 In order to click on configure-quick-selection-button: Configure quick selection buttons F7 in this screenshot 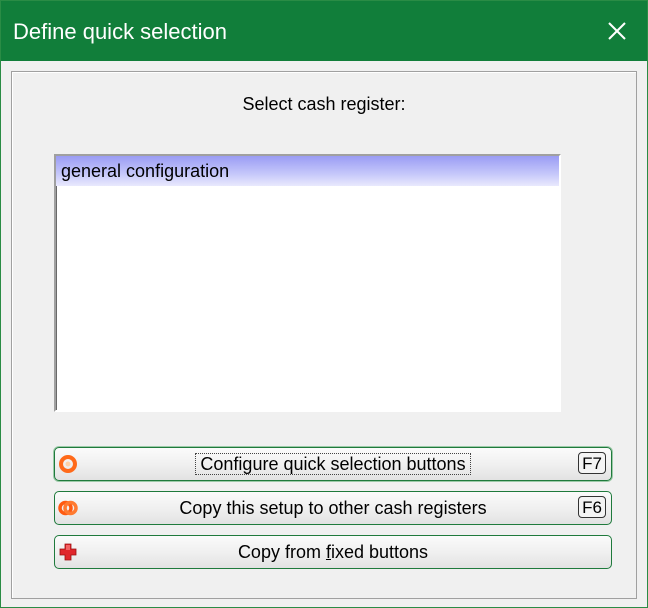, I will do `click(333, 464)`.